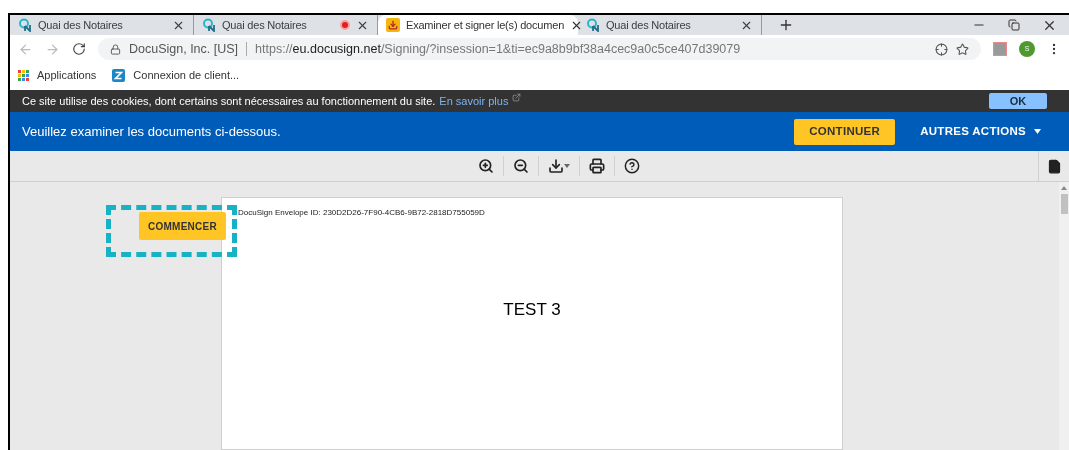  Describe the element at coordinates (532, 310) in the screenshot. I see `document-title: TEST 3` at that location.